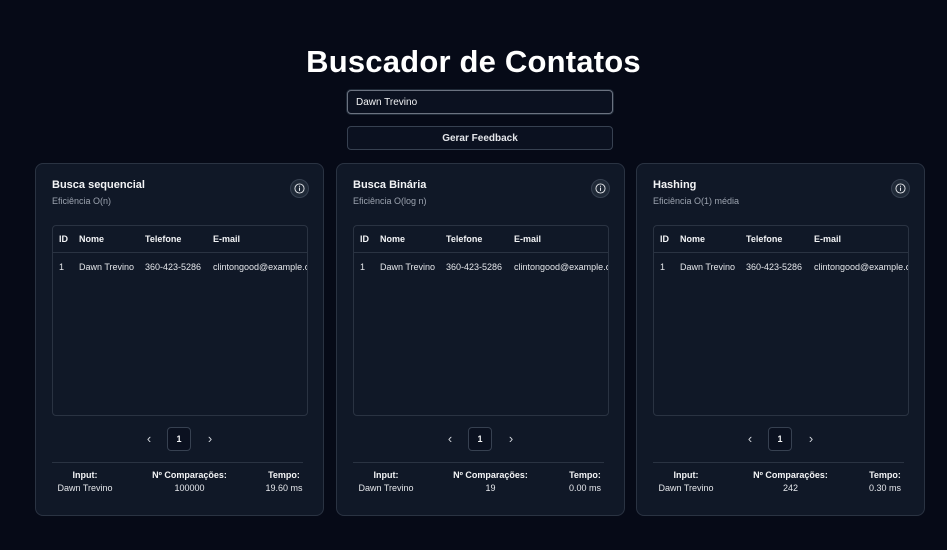 This screenshot has height=550, width=947. I want to click on stat-value: 19.60 ms, so click(284, 488).